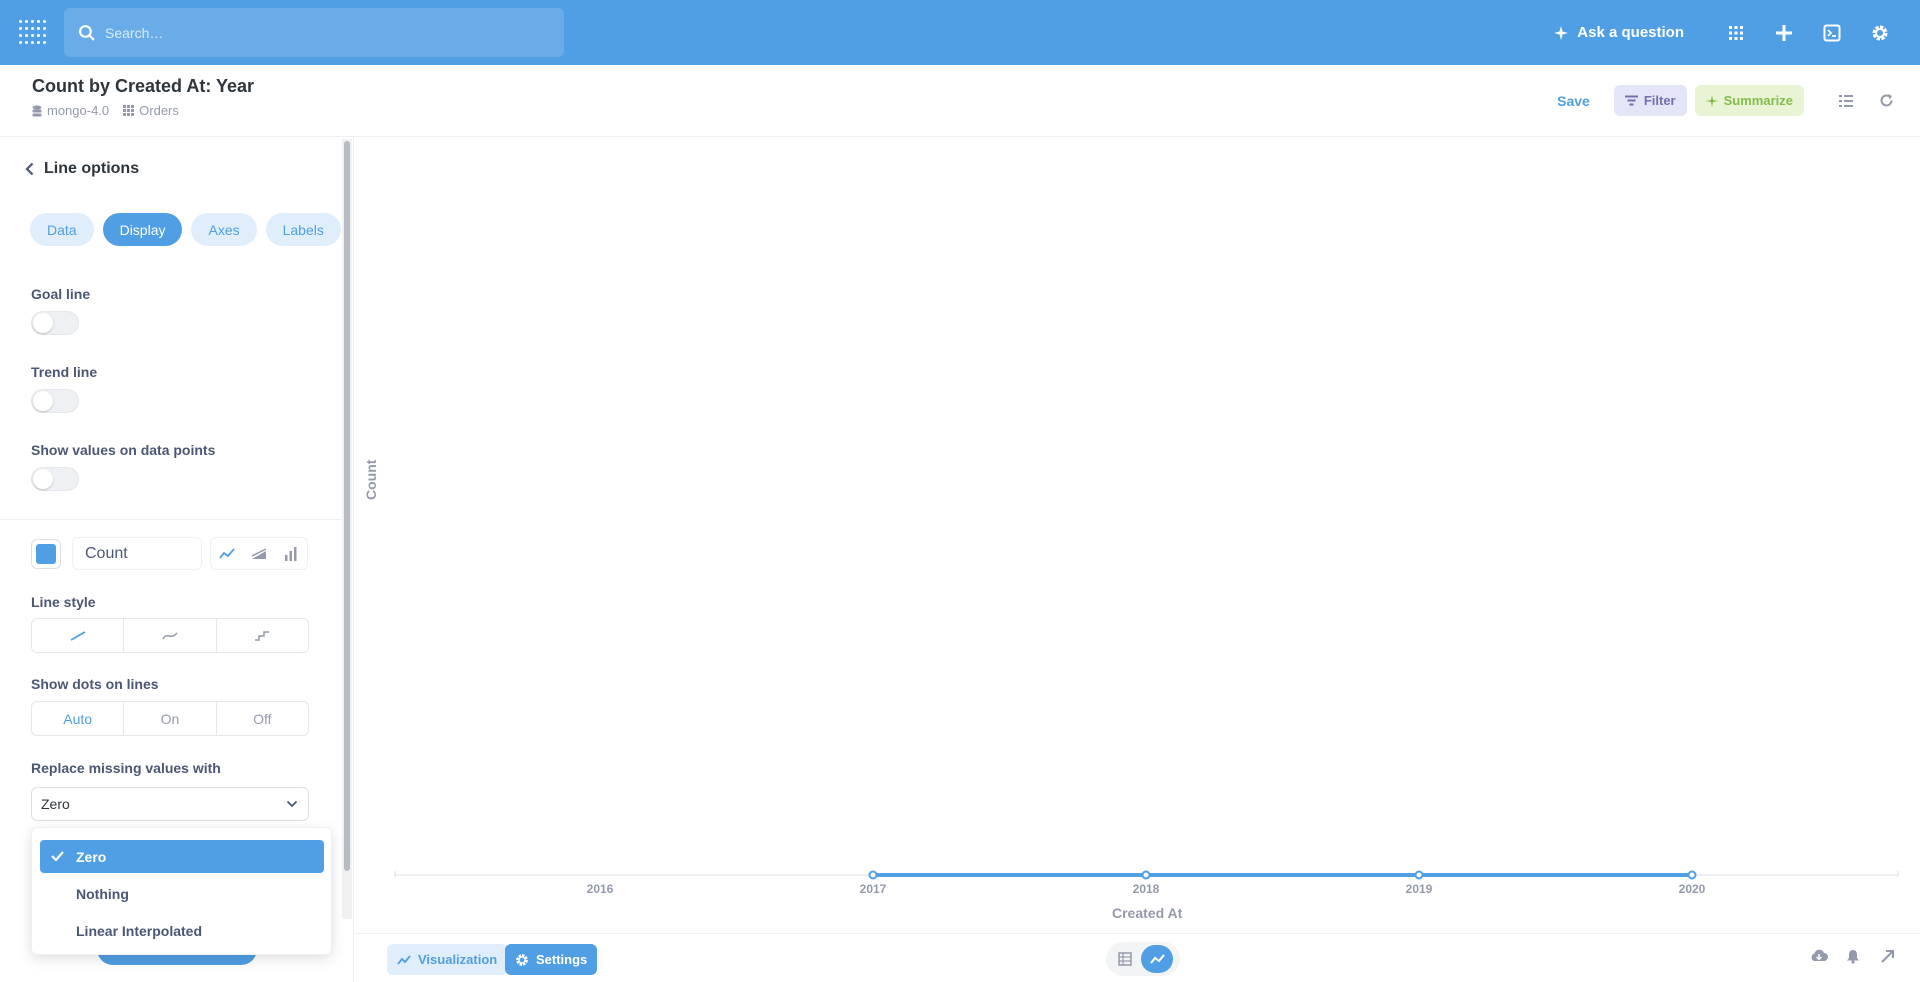 This screenshot has height=982, width=1920. I want to click on line-style-selector, so click(170, 635).